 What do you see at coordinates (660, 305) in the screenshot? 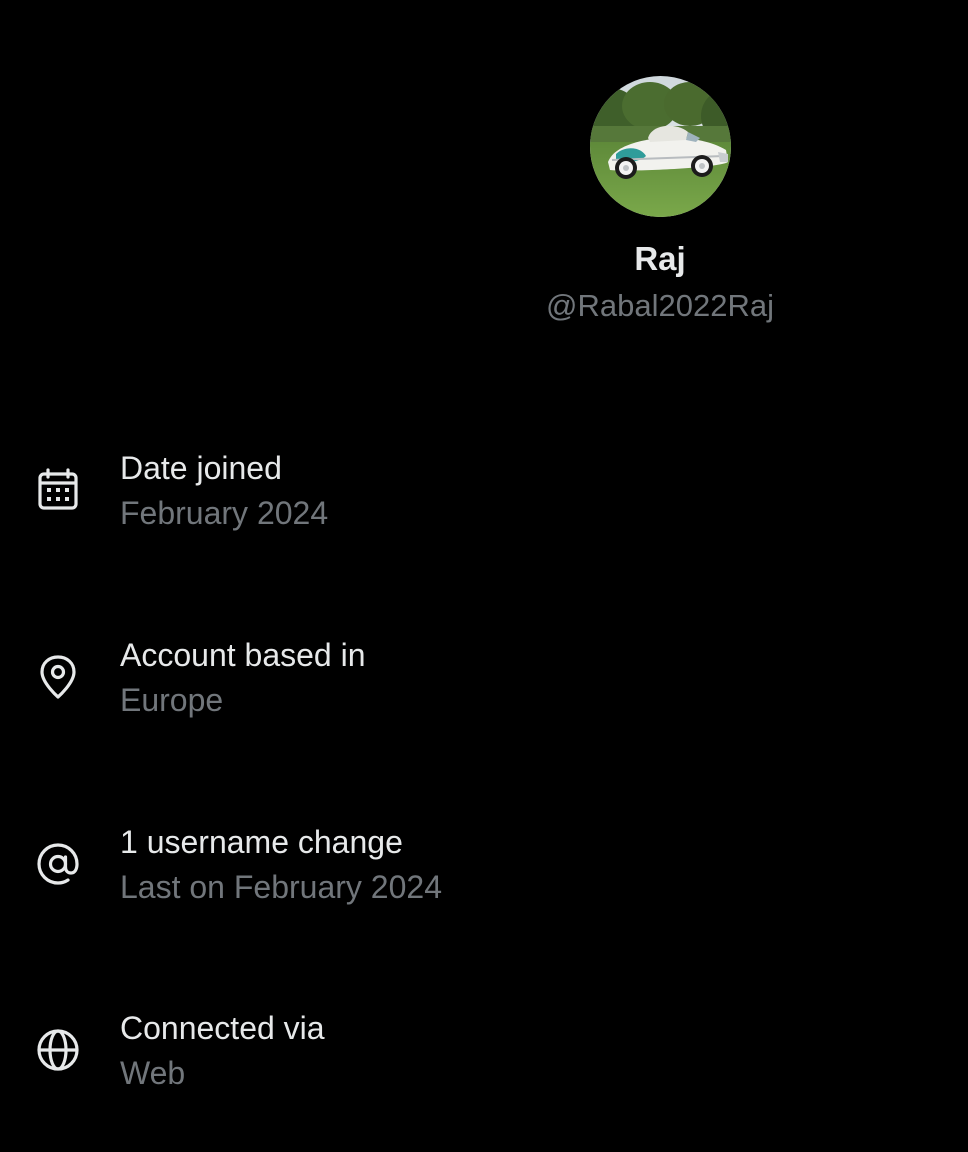
I see `username-handle: @Rabal2022Raj` at bounding box center [660, 305].